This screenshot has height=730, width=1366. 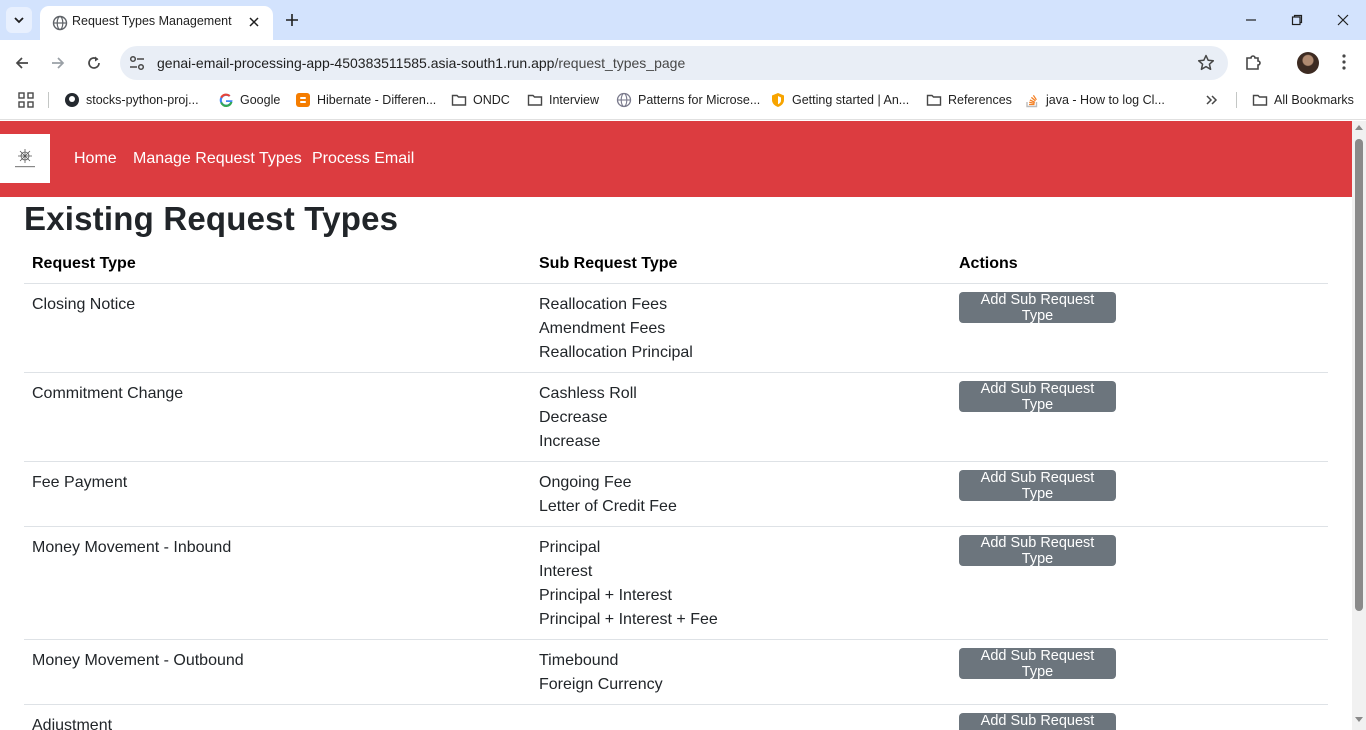 What do you see at coordinates (988, 263) in the screenshot?
I see `column-header-actions: Actions` at bounding box center [988, 263].